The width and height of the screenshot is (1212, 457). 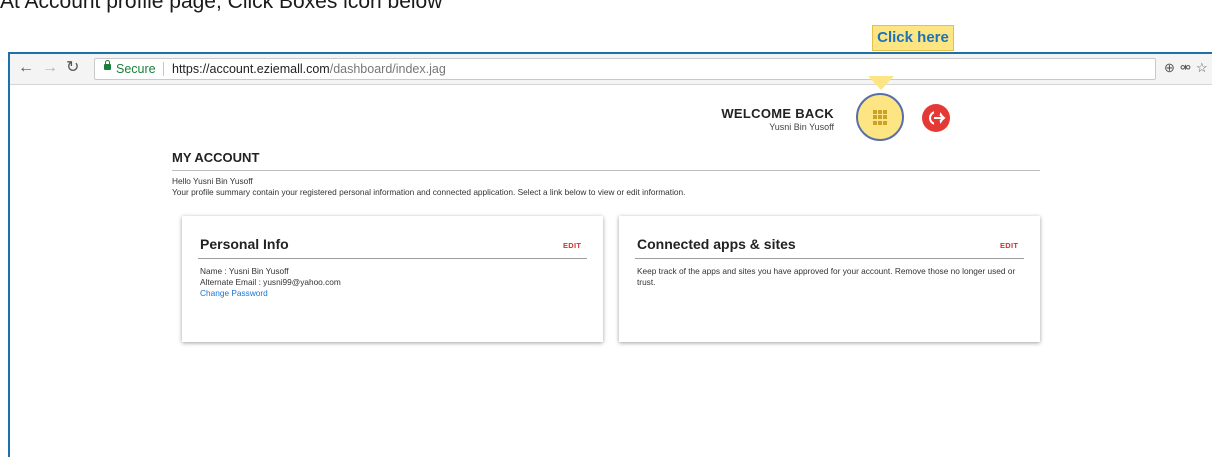 I want to click on personal-info-title: Personal Info, so click(x=244, y=244).